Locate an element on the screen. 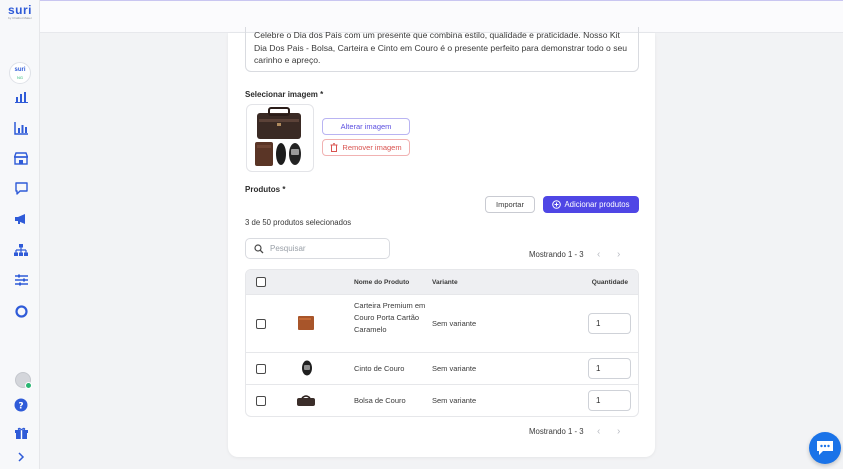 This screenshot has height=469, width=843. sliders-icon is located at coordinates (21, 280).